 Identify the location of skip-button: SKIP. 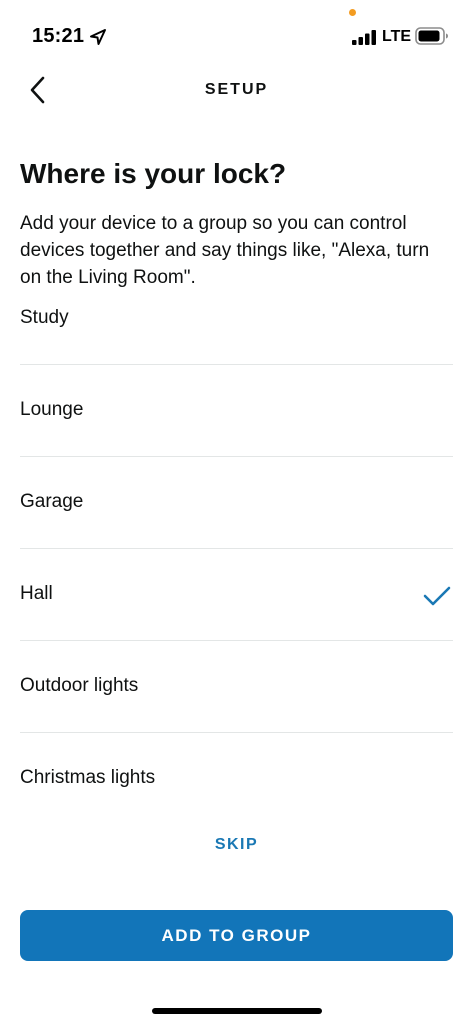
(236, 845).